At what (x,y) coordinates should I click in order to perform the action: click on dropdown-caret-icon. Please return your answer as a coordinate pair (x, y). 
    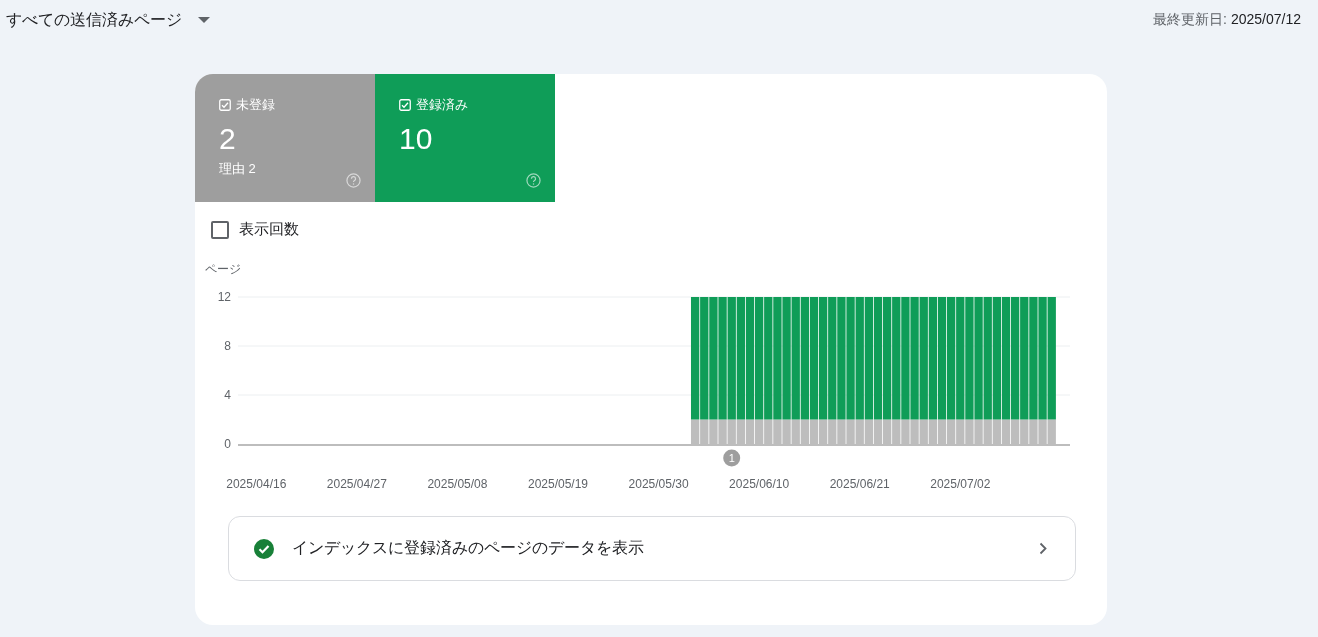
    Looking at the image, I should click on (204, 20).